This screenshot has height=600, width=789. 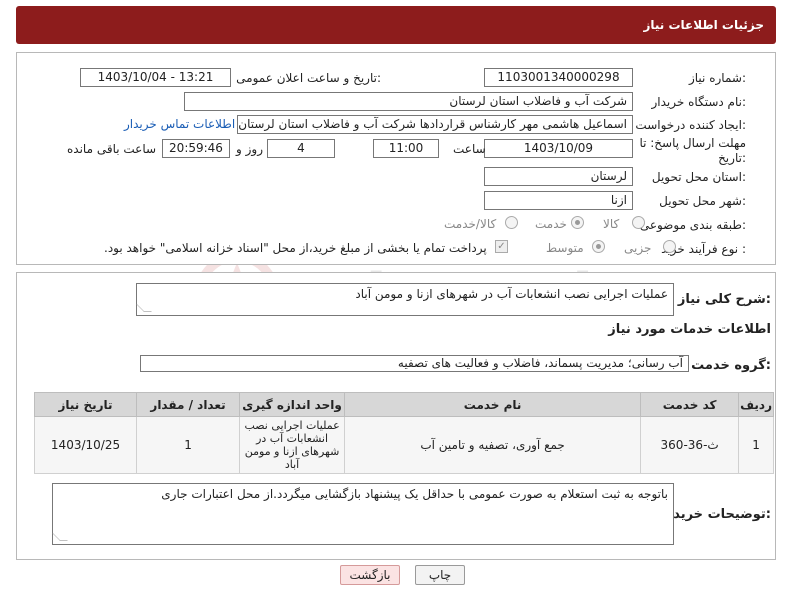 What do you see at coordinates (689, 329) in the screenshot?
I see `services-section-title: اطلاعات خدمات مورد نیاز` at bounding box center [689, 329].